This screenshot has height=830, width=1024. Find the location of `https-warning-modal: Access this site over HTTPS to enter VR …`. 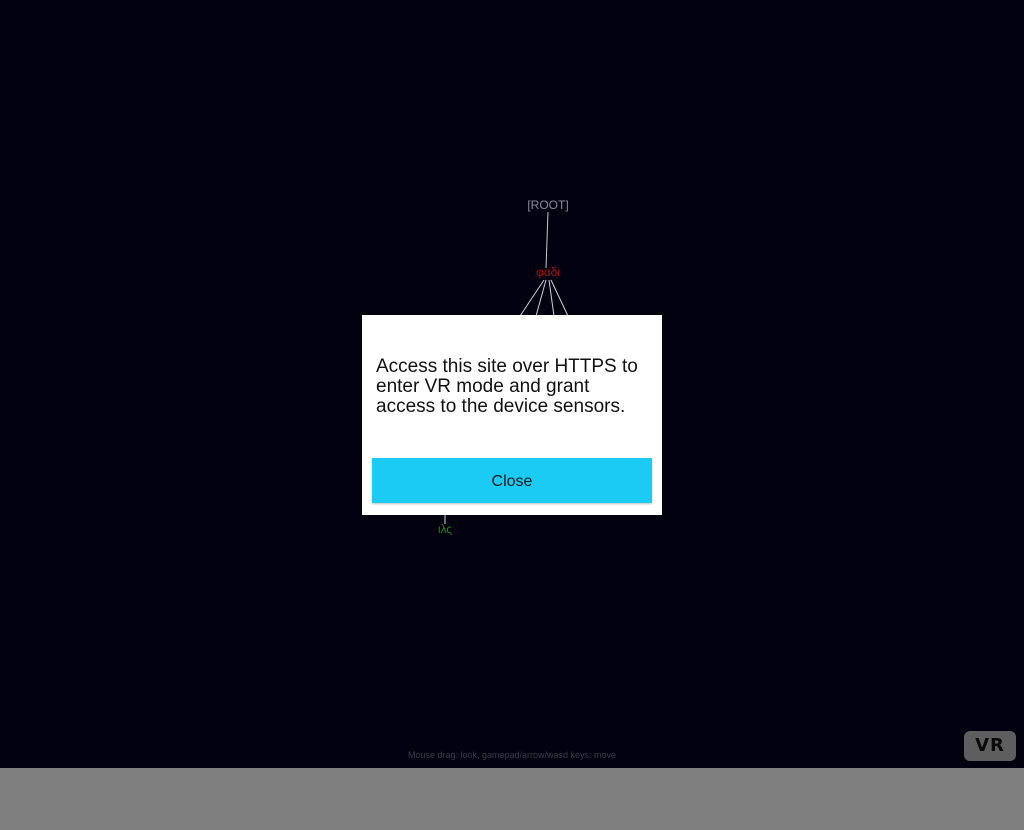

https-warning-modal: Access this site over HTTPS to enter VR … is located at coordinates (512, 415).